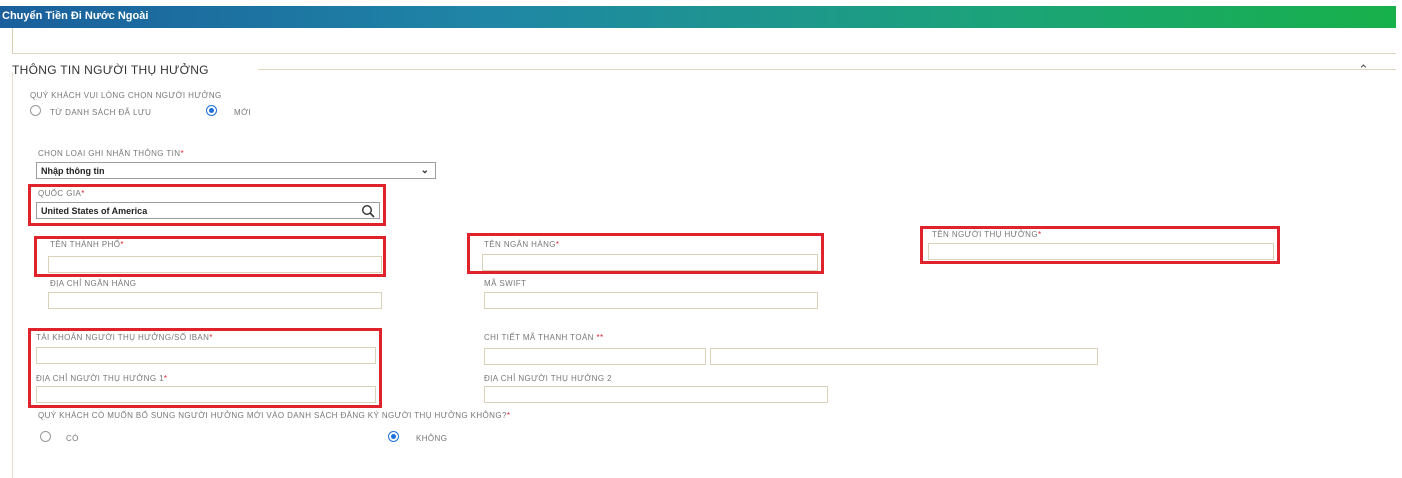 This screenshot has width=1402, height=478. I want to click on radio-yes-label: CÓ, so click(72, 438).